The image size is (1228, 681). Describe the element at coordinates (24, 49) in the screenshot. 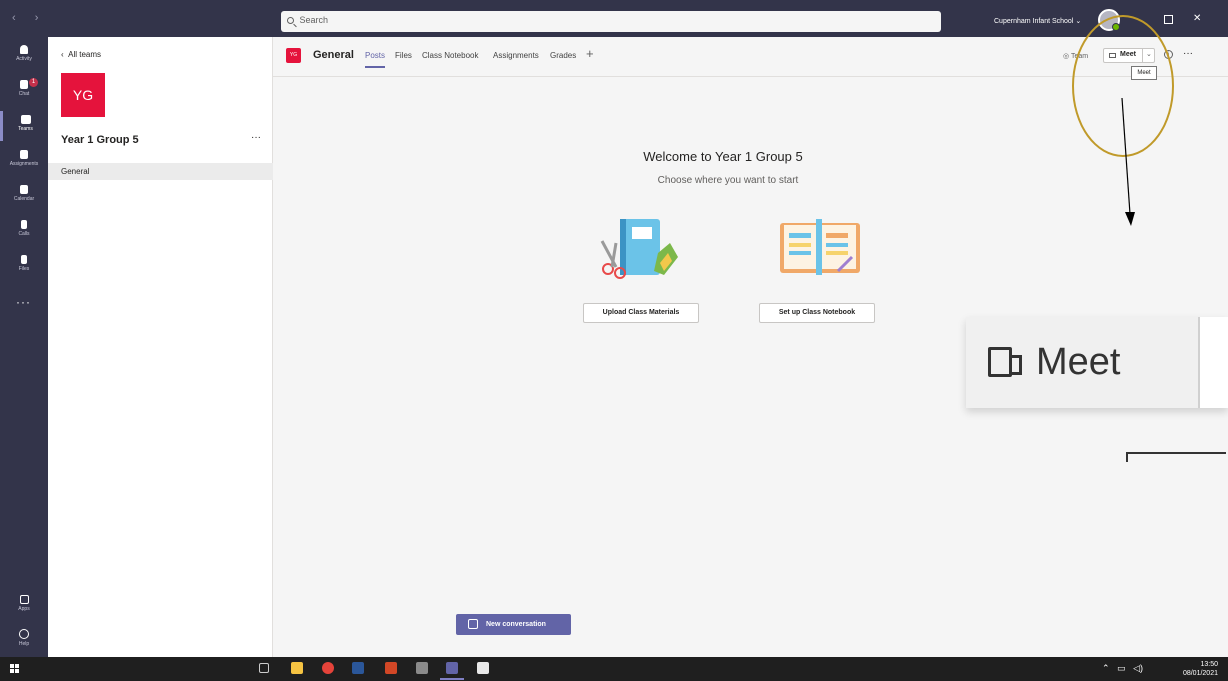

I see `bell-icon` at that location.